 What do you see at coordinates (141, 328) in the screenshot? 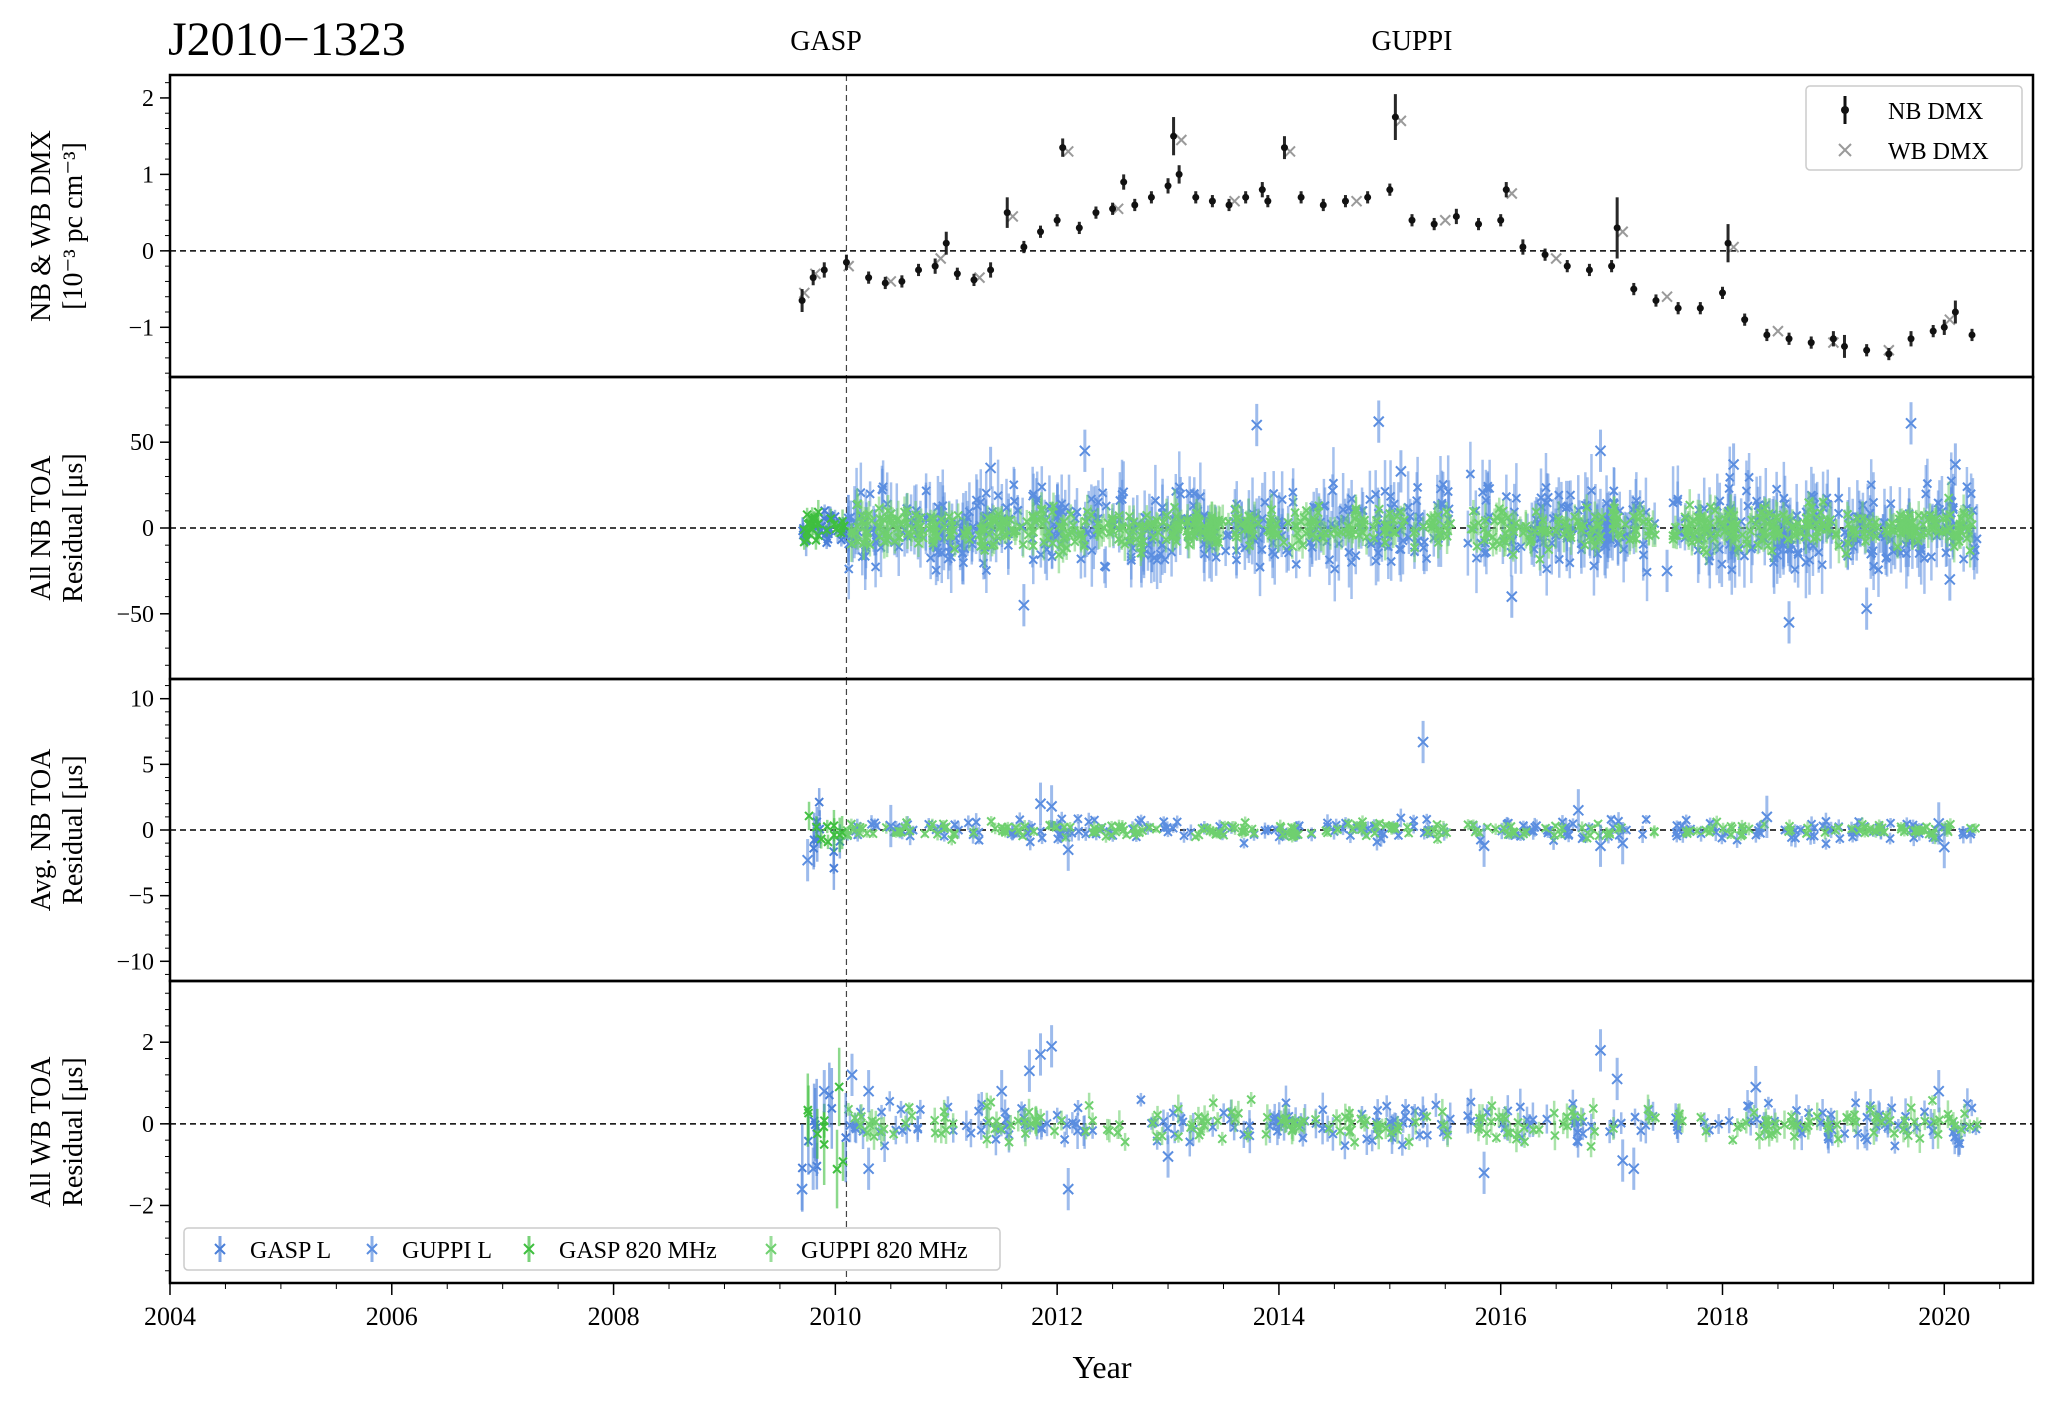
I see `y-tick-label: −1` at bounding box center [141, 328].